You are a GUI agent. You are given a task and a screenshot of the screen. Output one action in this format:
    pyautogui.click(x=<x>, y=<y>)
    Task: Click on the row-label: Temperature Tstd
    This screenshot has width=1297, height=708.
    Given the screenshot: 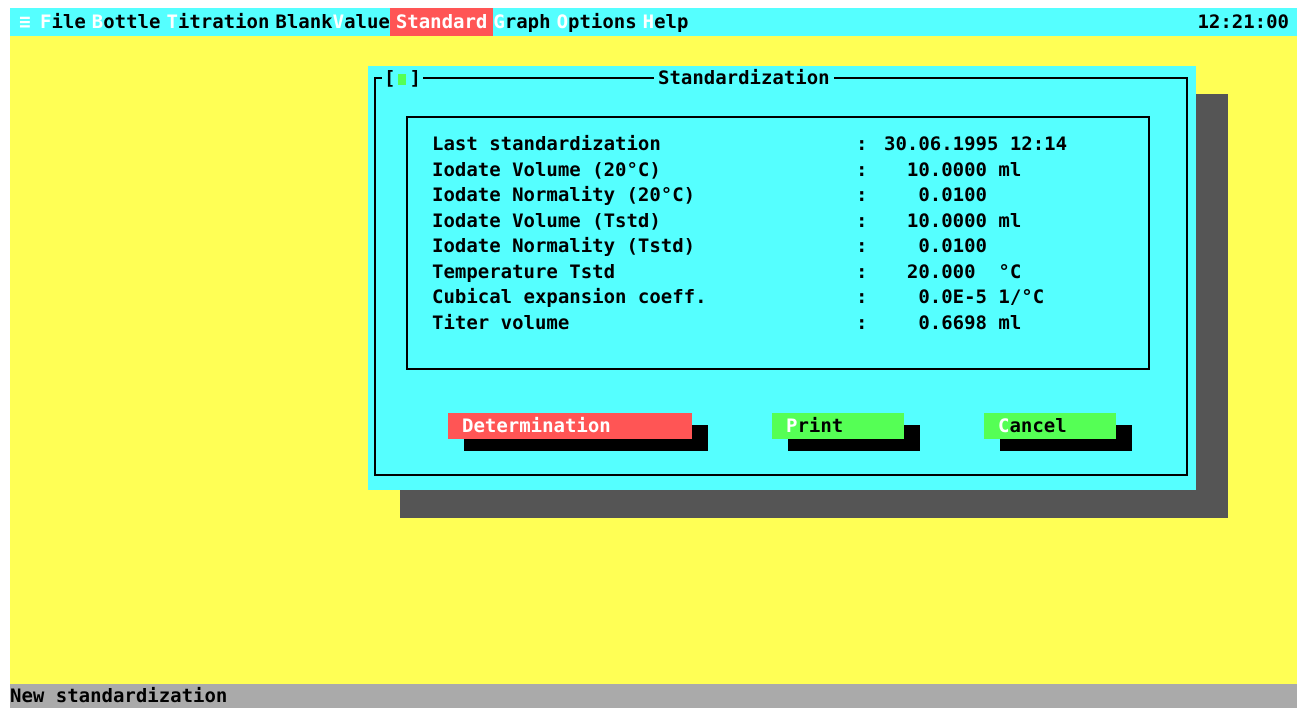 What is the action you would take?
    pyautogui.click(x=524, y=271)
    